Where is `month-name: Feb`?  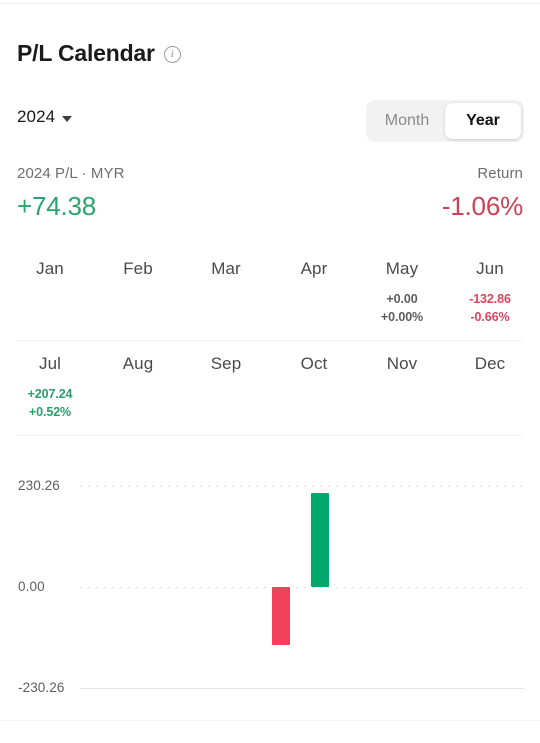
month-name: Feb is located at coordinates (138, 268).